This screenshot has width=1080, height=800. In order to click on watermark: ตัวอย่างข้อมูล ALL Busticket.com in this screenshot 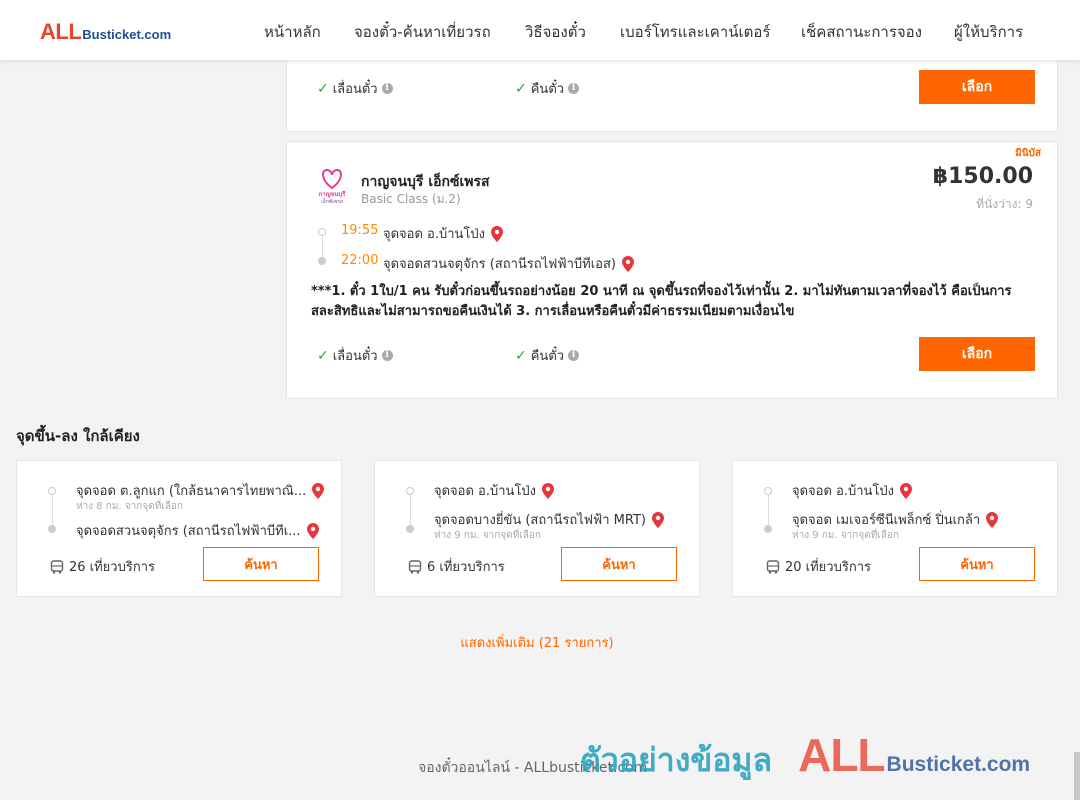, I will do `click(805, 757)`.